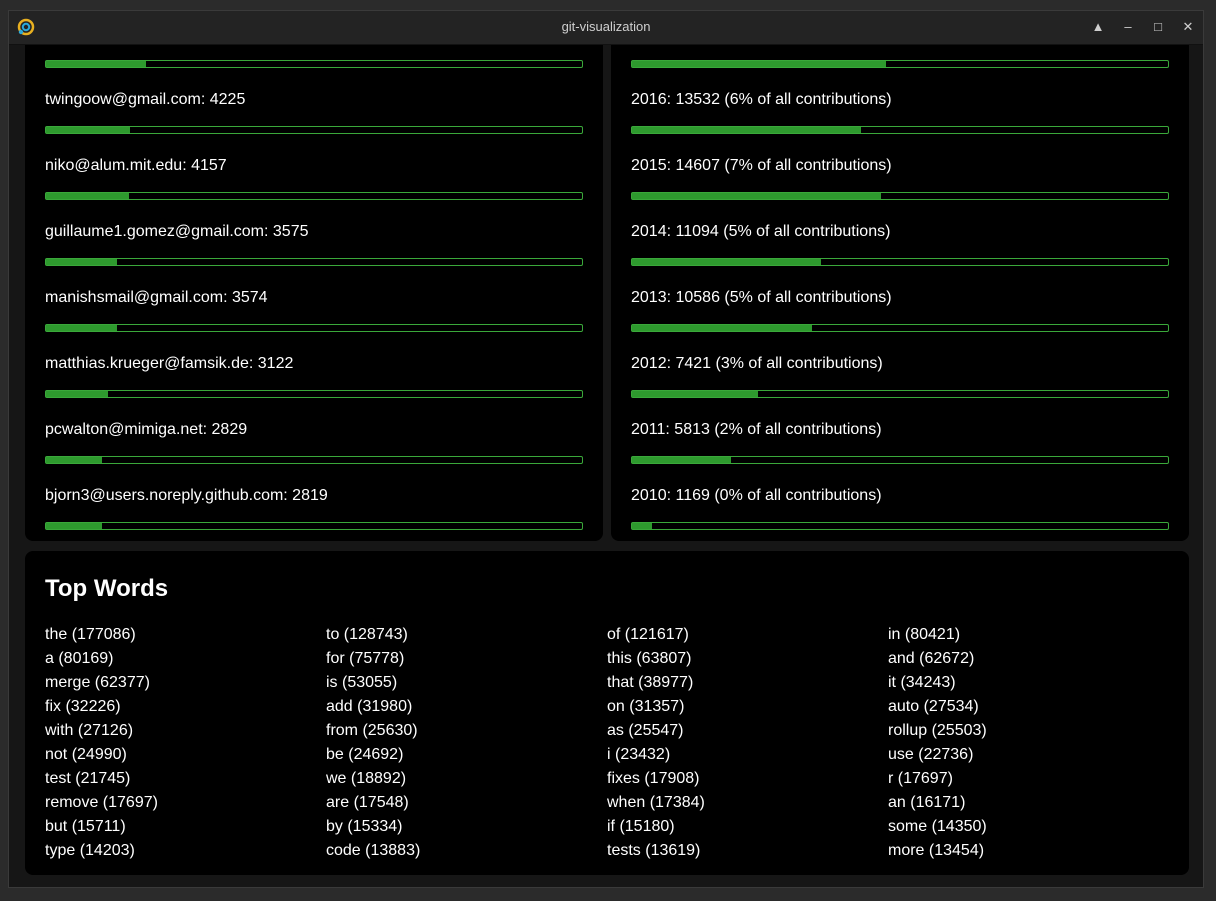  I want to click on word-count-item: more (13454), so click(936, 850).